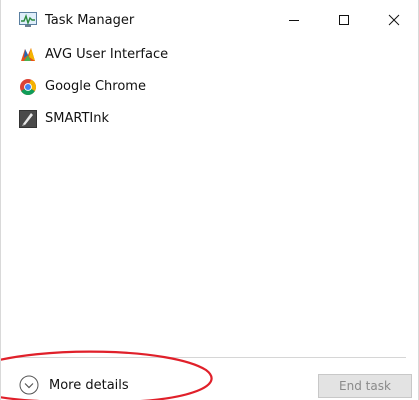 Image resolution: width=419 pixels, height=400 pixels. I want to click on list-item-chrome: Google Chrome, so click(209, 88).